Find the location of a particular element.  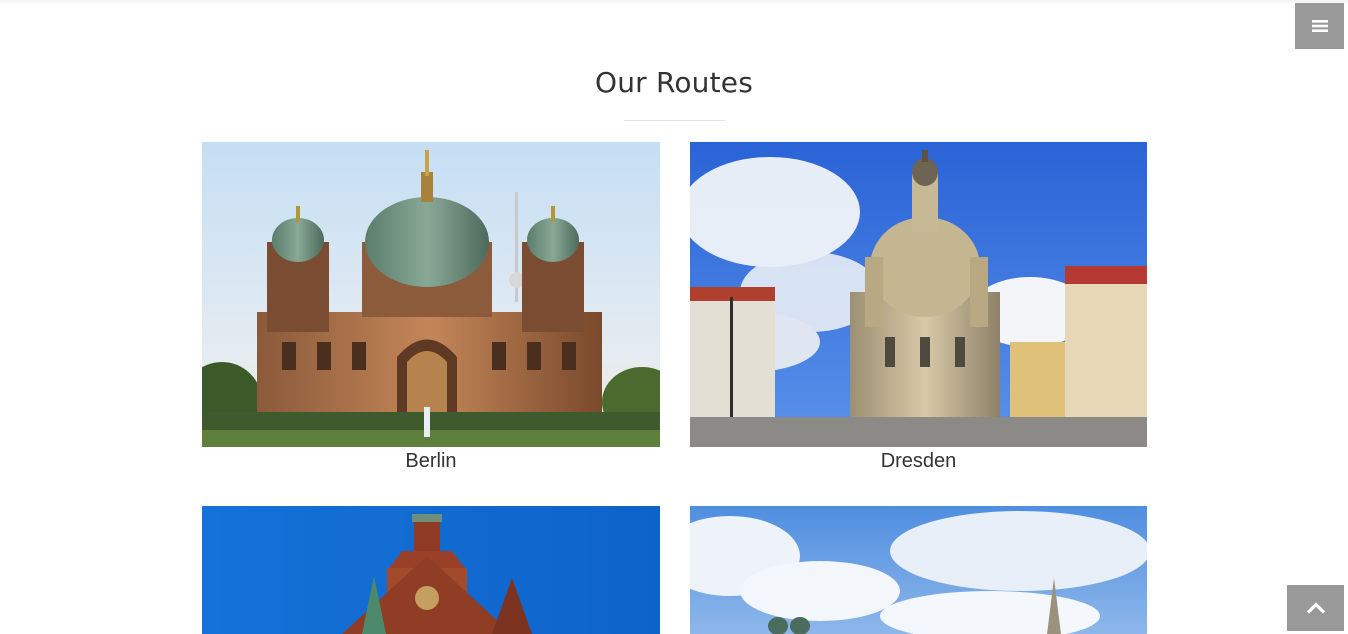

scroll-to-top-button is located at coordinates (1315, 608).